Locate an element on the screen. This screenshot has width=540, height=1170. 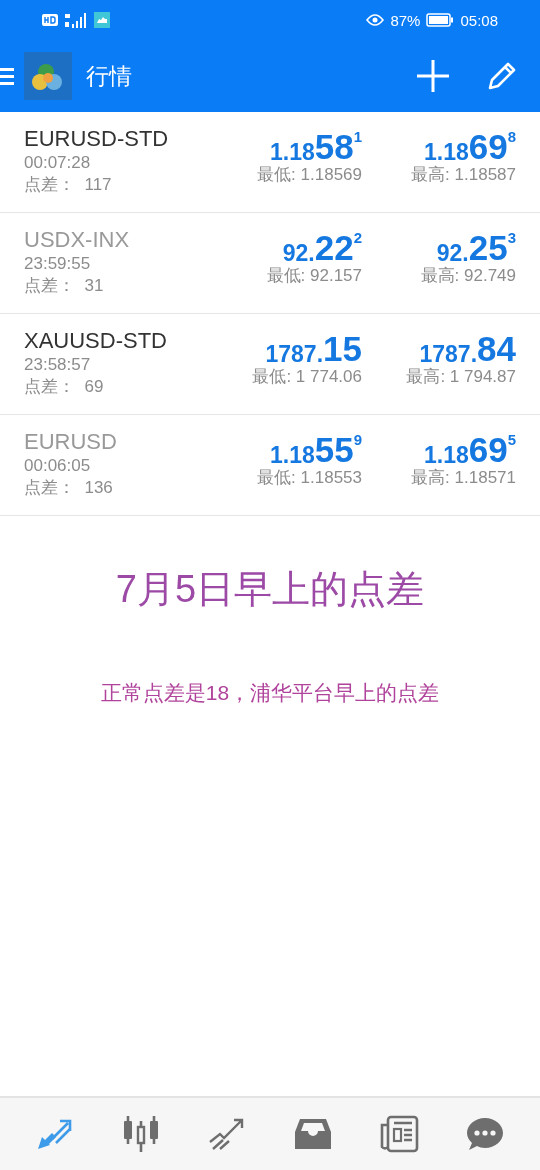
quote-row: XAUUSD-STD 23:58:57 点差： 69 1787.15 最低: 1 774.06 1787.84 最高: 1 794.87 is located at coordinates (270, 364).